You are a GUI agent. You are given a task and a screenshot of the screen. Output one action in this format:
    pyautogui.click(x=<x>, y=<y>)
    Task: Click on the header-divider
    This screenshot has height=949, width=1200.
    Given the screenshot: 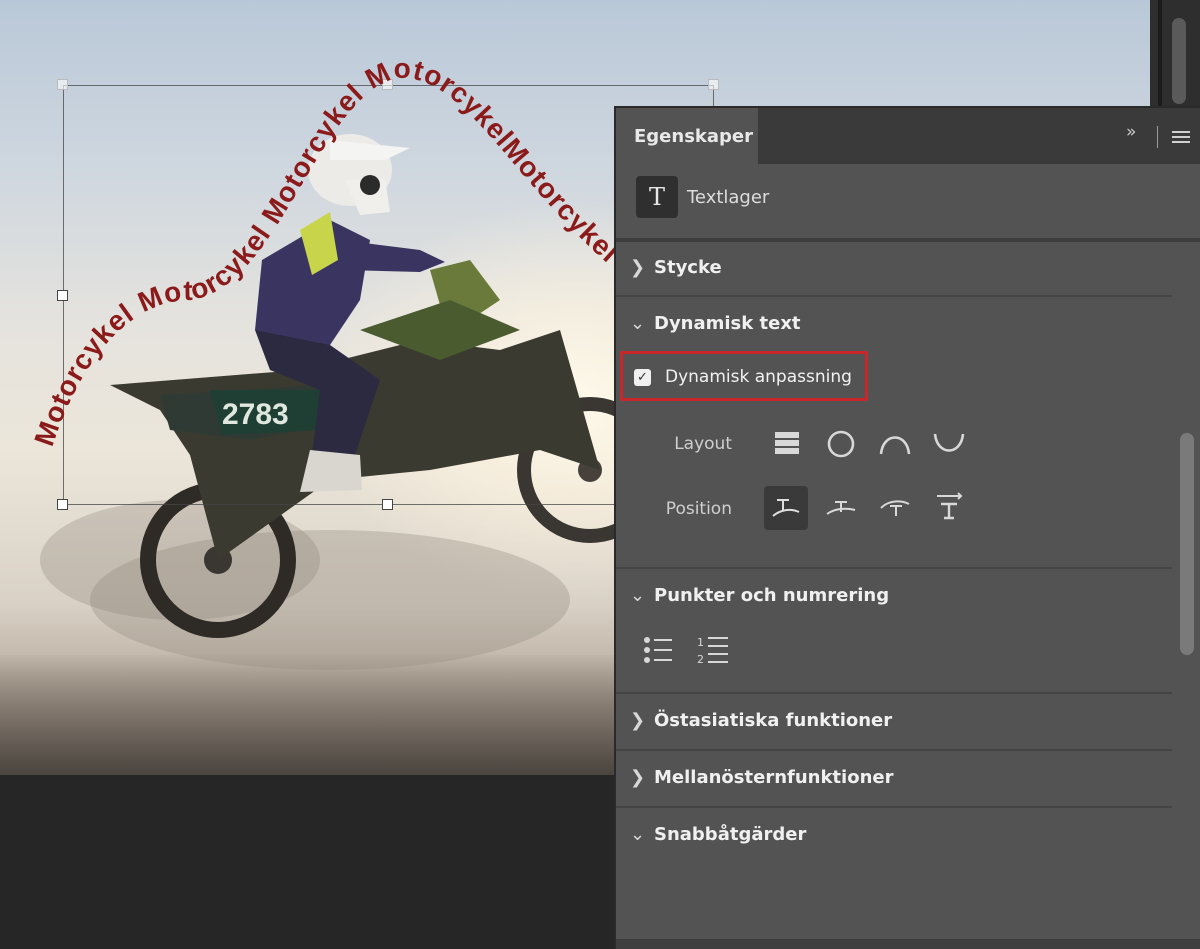 What is the action you would take?
    pyautogui.click(x=1157, y=137)
    